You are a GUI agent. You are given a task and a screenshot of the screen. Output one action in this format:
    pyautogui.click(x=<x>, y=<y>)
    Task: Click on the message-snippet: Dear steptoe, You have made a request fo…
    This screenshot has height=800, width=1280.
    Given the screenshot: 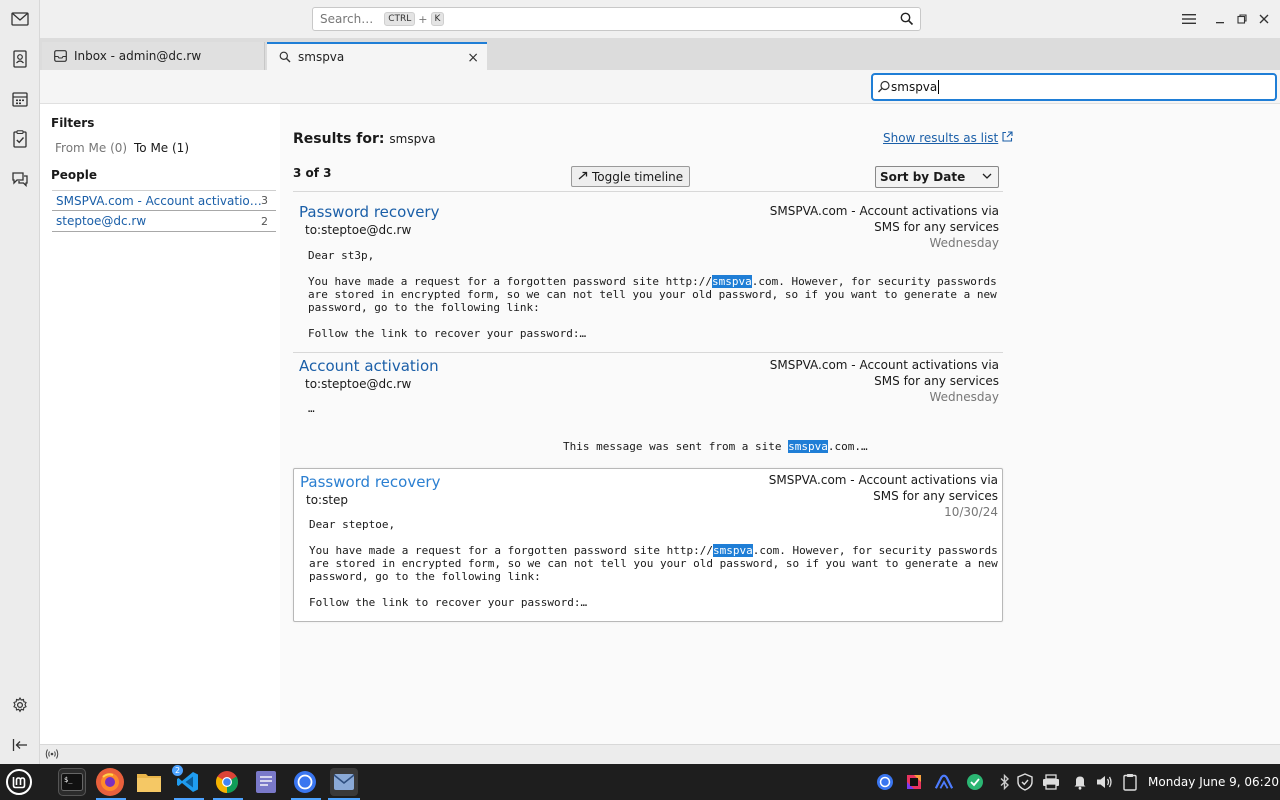 What is the action you would take?
    pyautogui.click(x=653, y=563)
    